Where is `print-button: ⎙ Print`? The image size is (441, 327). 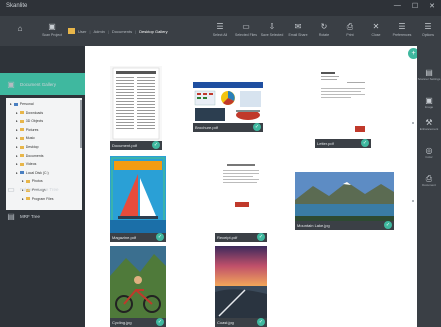
print-button: ⎙ Print is located at coordinates (350, 29).